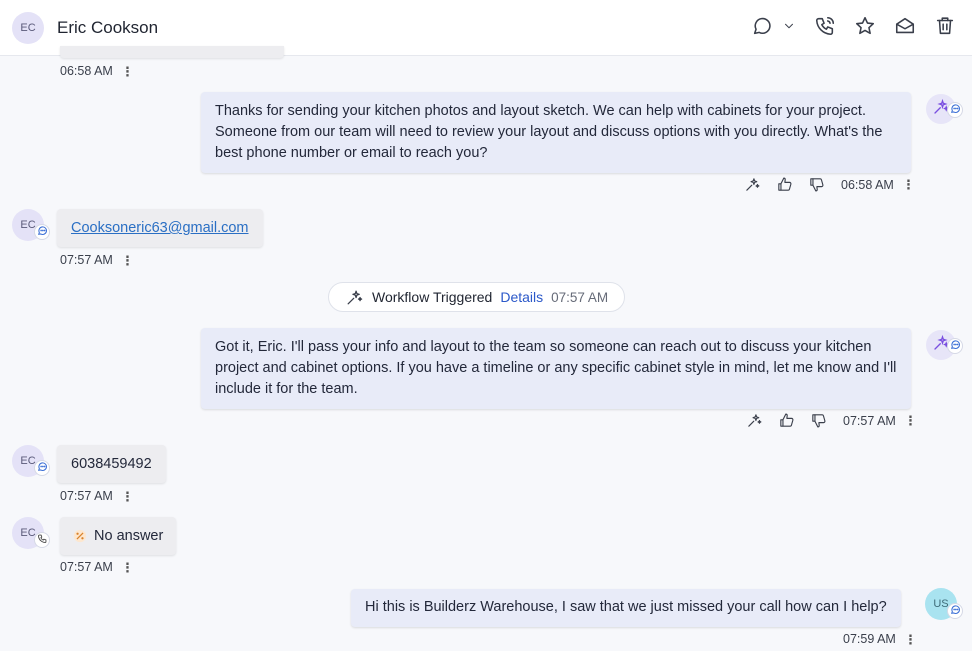 The width and height of the screenshot is (972, 651). Describe the element at coordinates (829, 184) in the screenshot. I see `message-actions: 06:58 AM ⋮` at that location.